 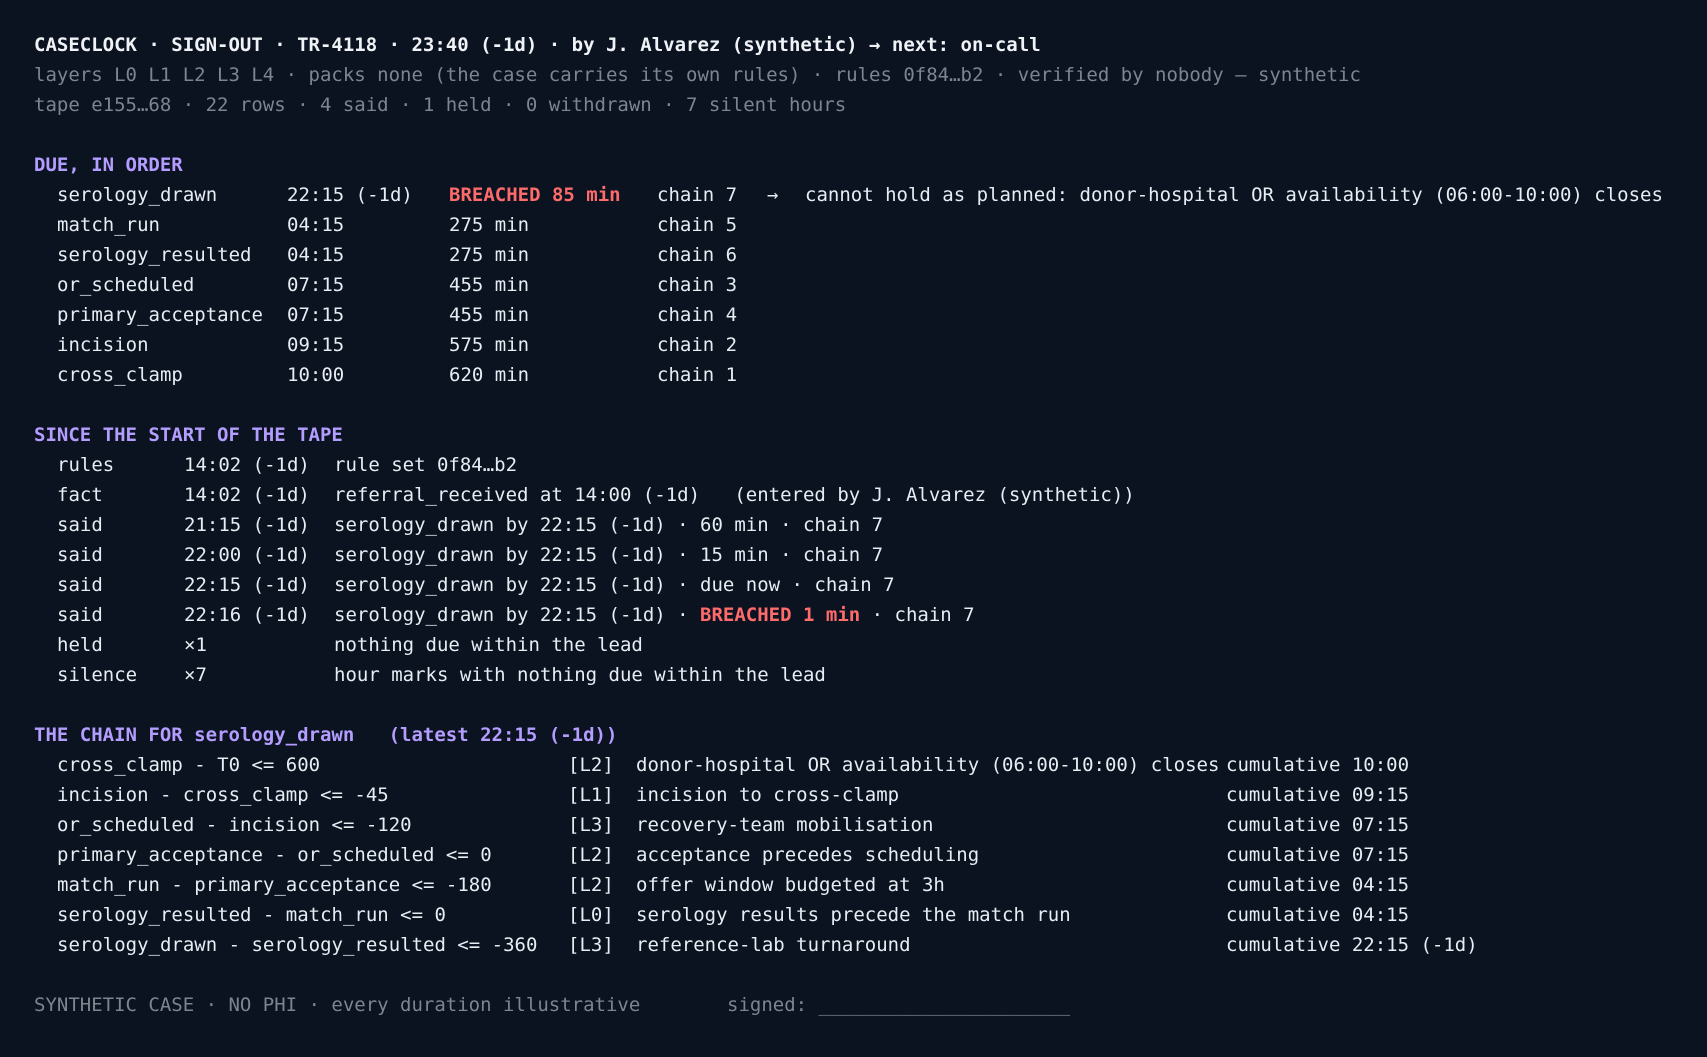 What do you see at coordinates (103, 345) in the screenshot?
I see `due-event-name: incision` at bounding box center [103, 345].